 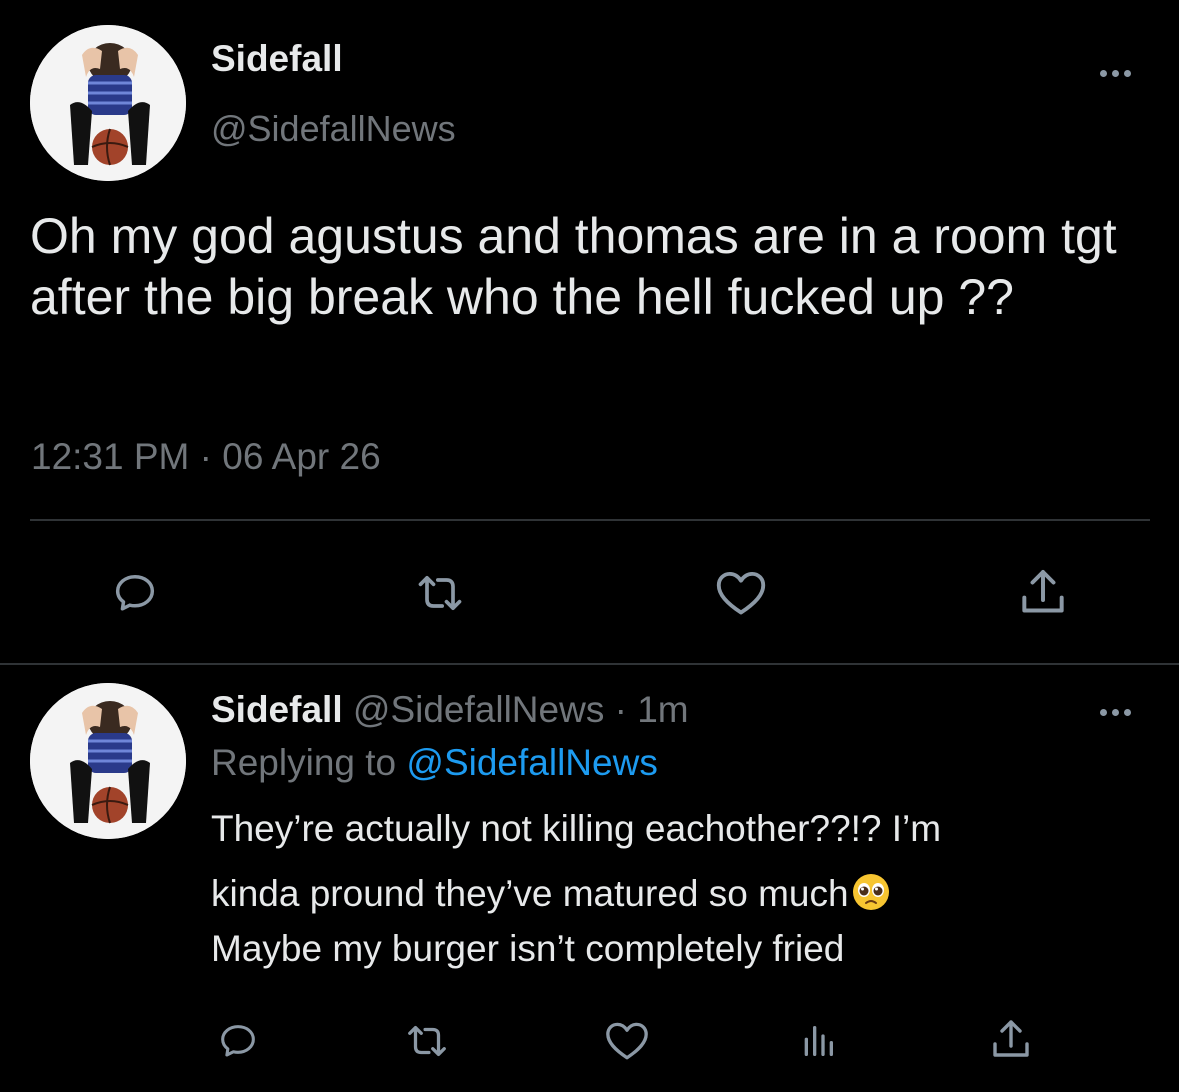 What do you see at coordinates (521, 709) in the screenshot?
I see `handle-and-time: @SidefallNews · 1m` at bounding box center [521, 709].